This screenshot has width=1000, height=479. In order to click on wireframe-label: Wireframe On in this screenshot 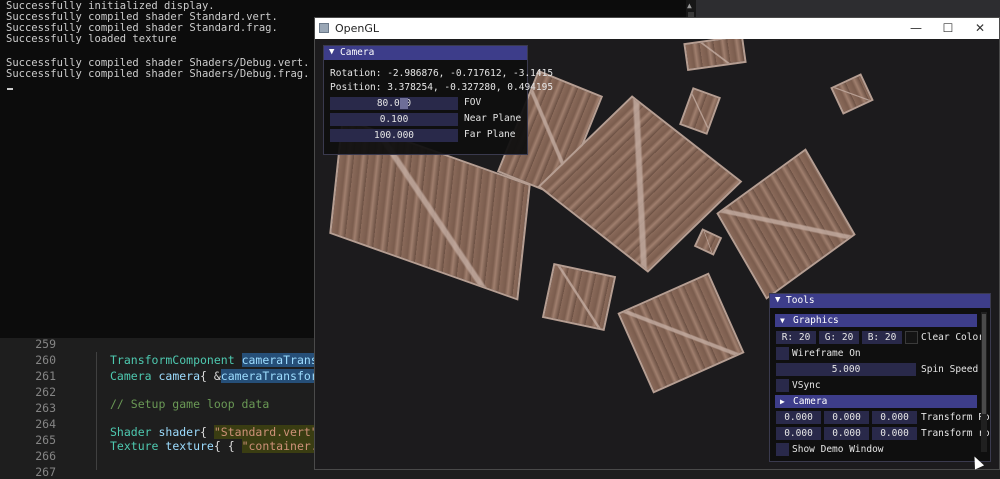, I will do `click(826, 353)`.